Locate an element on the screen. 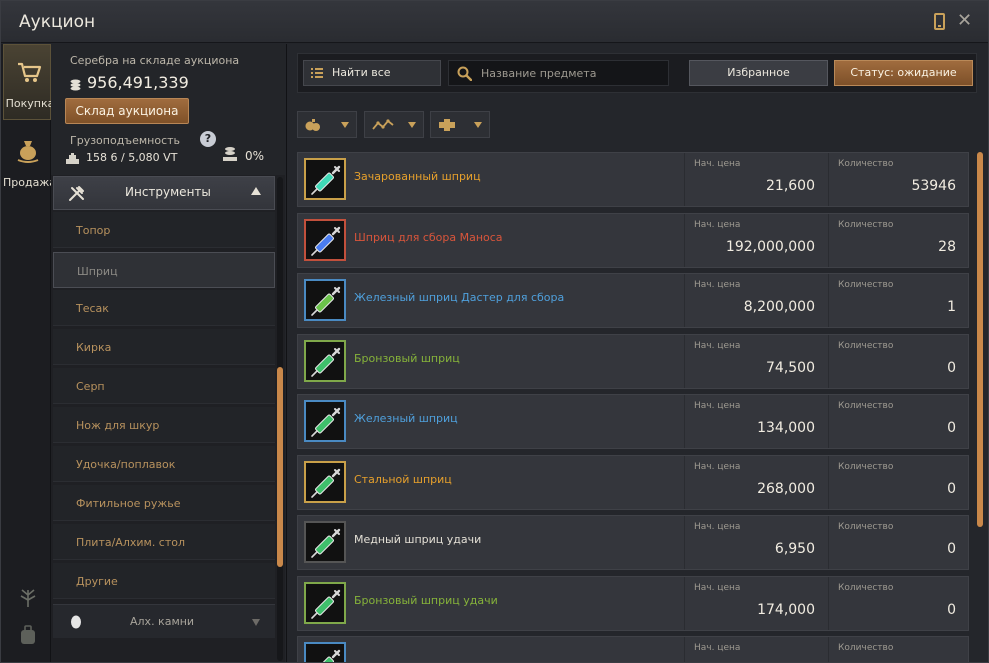 The height and width of the screenshot is (663, 989). tab-sell-label: Продажа is located at coordinates (29, 182).